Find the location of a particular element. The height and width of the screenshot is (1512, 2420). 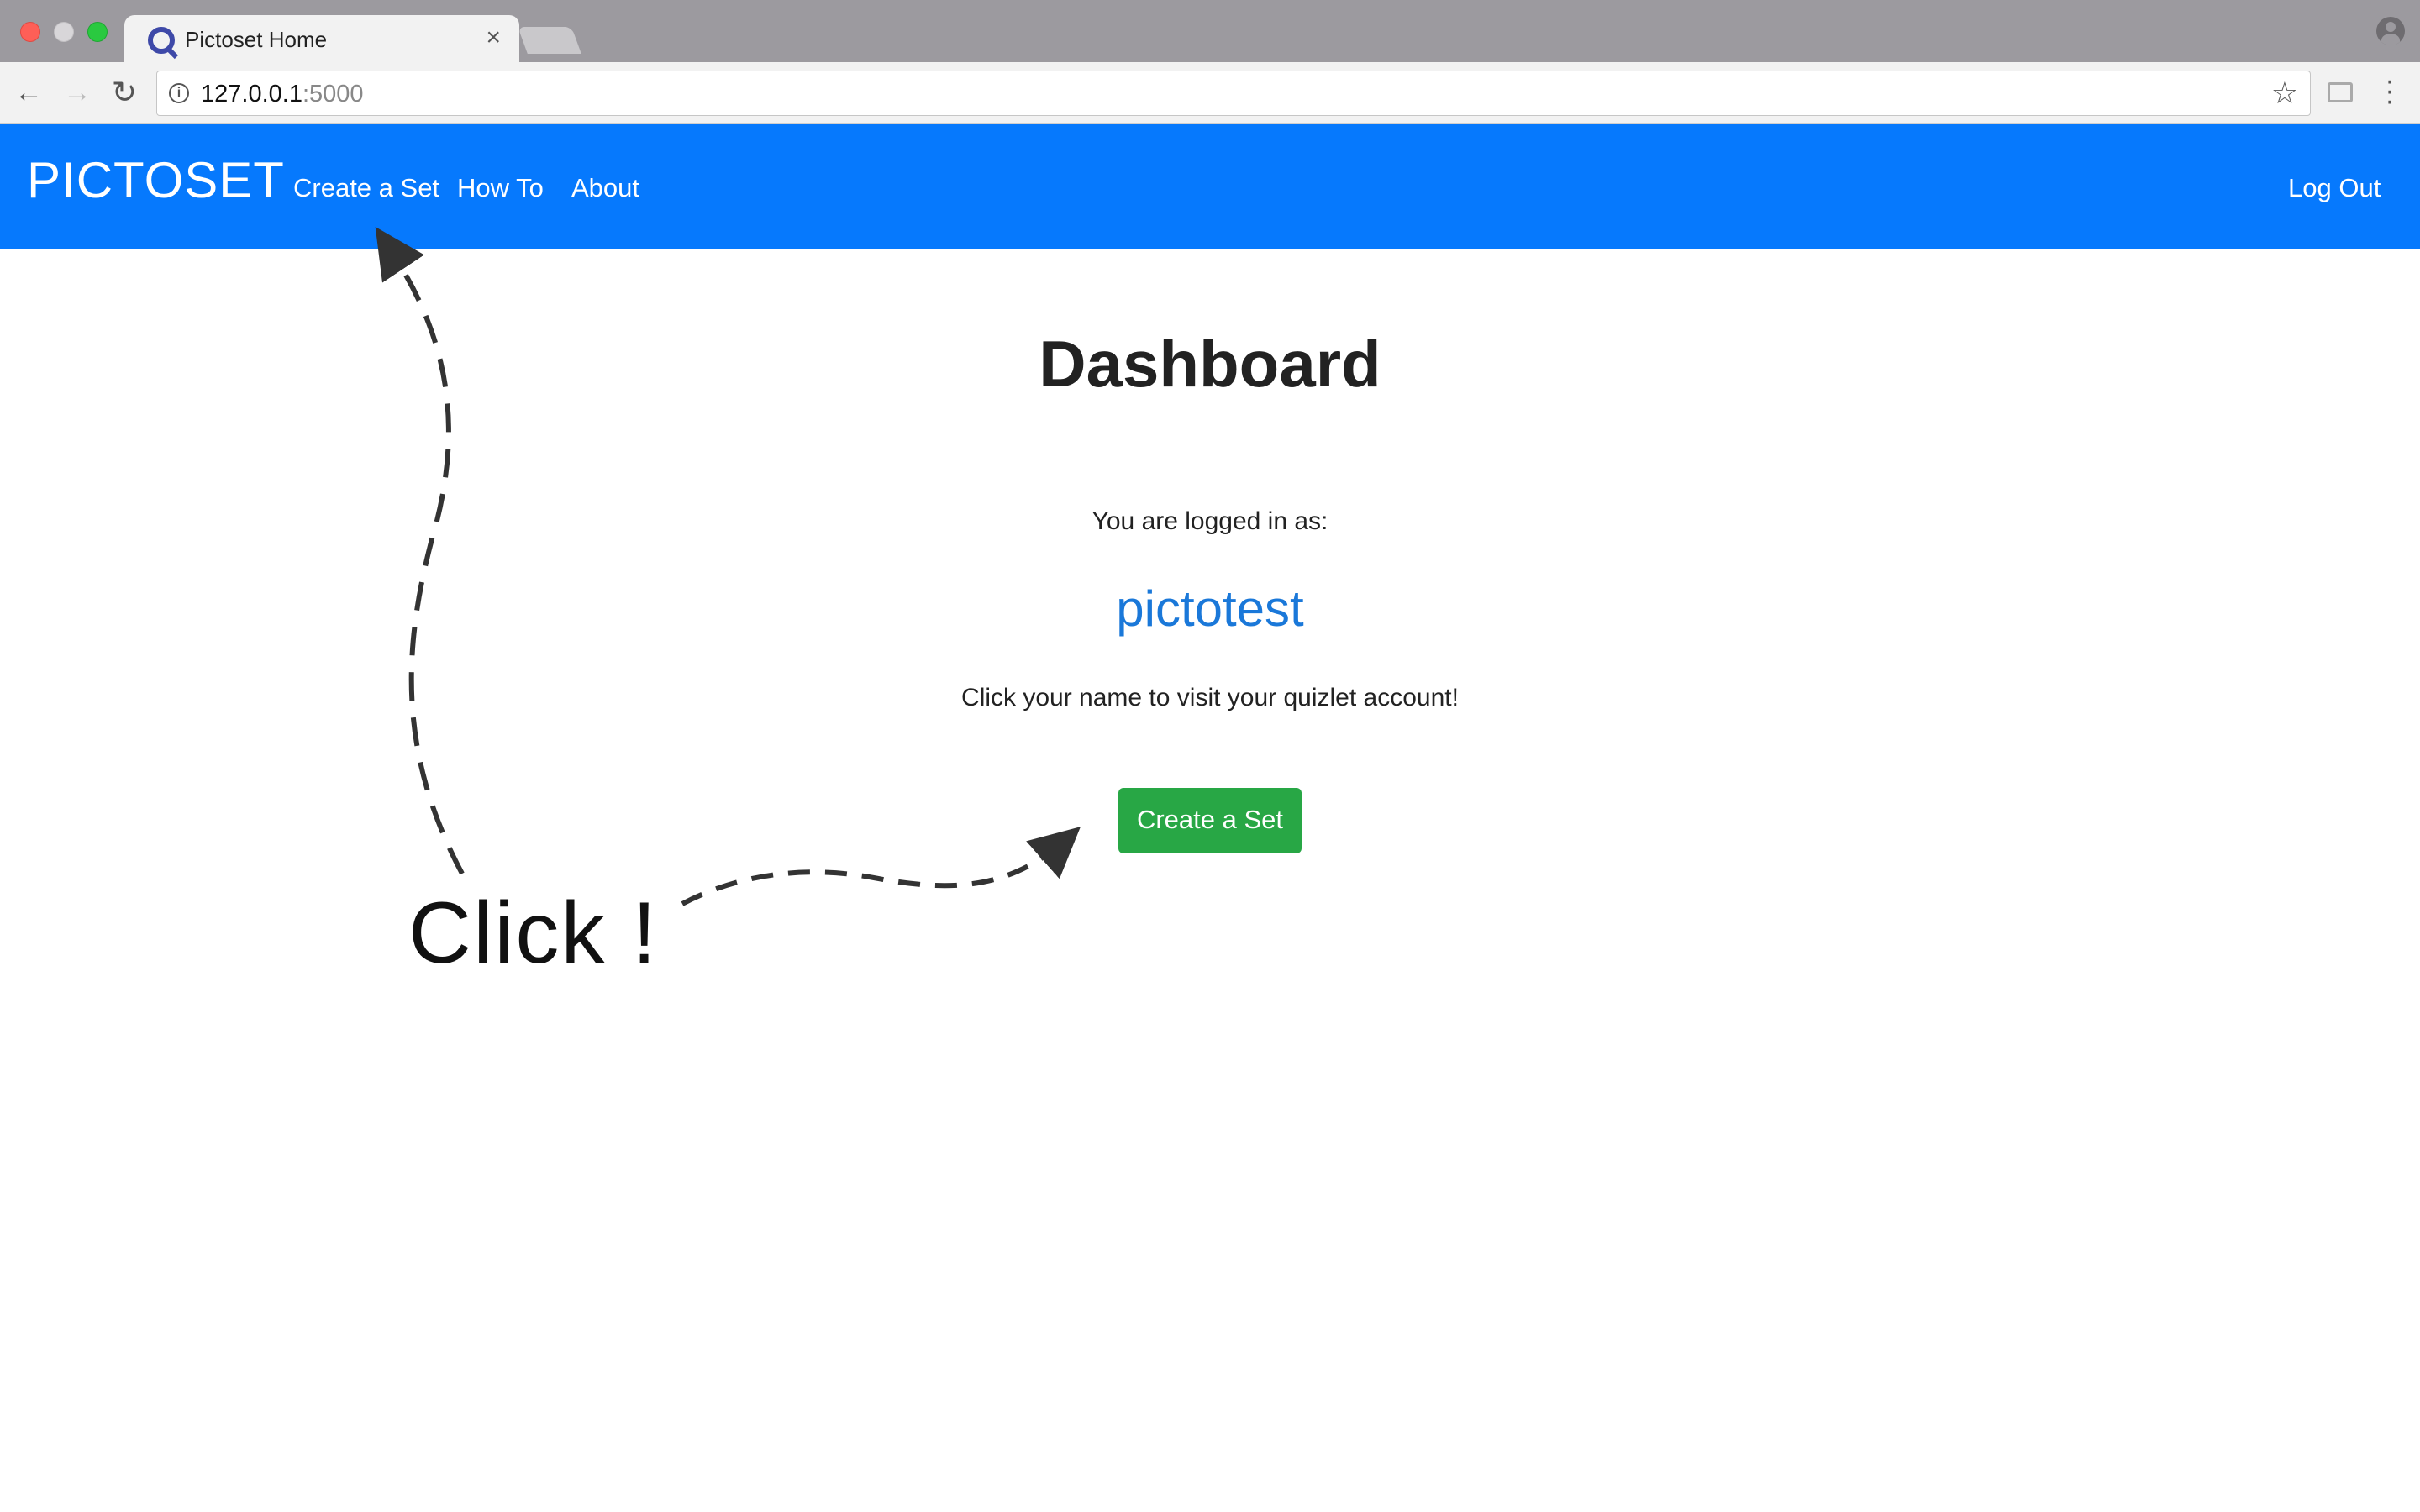

arrow-to-nav-link is located at coordinates (420, 551).